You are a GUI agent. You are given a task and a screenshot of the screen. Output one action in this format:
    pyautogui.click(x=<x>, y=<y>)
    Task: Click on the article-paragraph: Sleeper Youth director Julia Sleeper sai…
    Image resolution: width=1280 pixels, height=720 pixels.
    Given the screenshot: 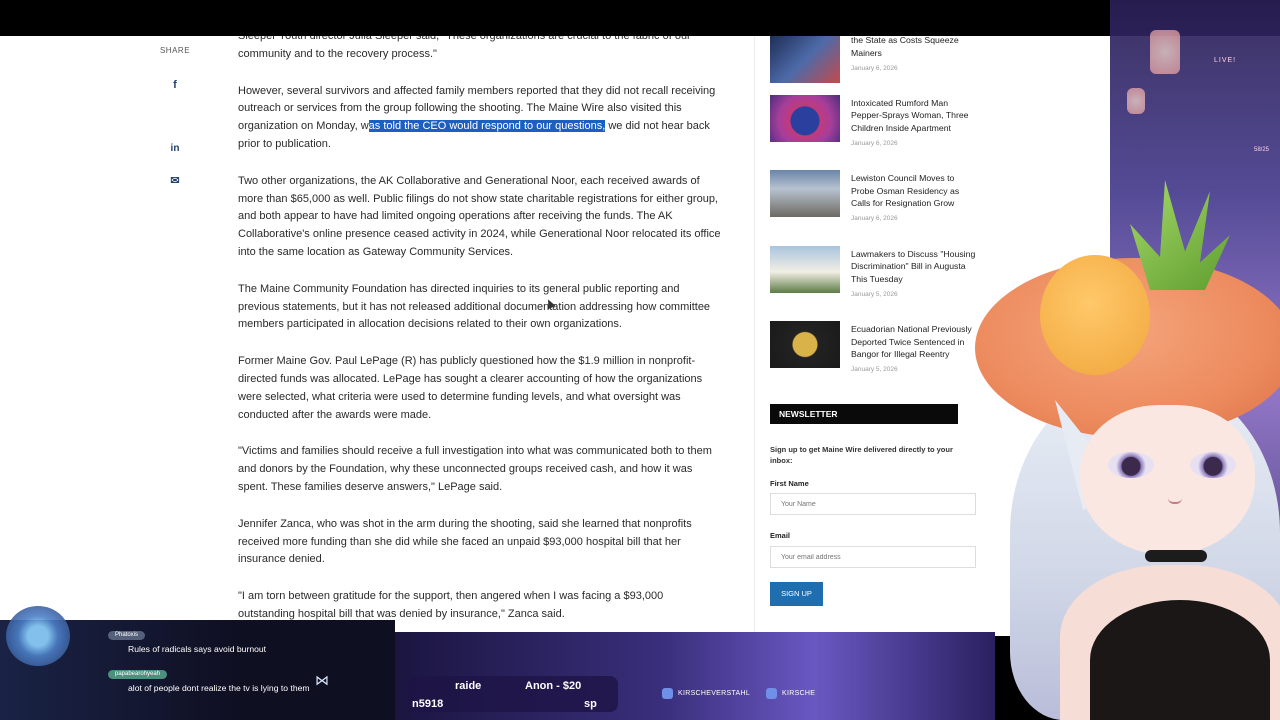 What is the action you would take?
    pyautogui.click(x=464, y=48)
    